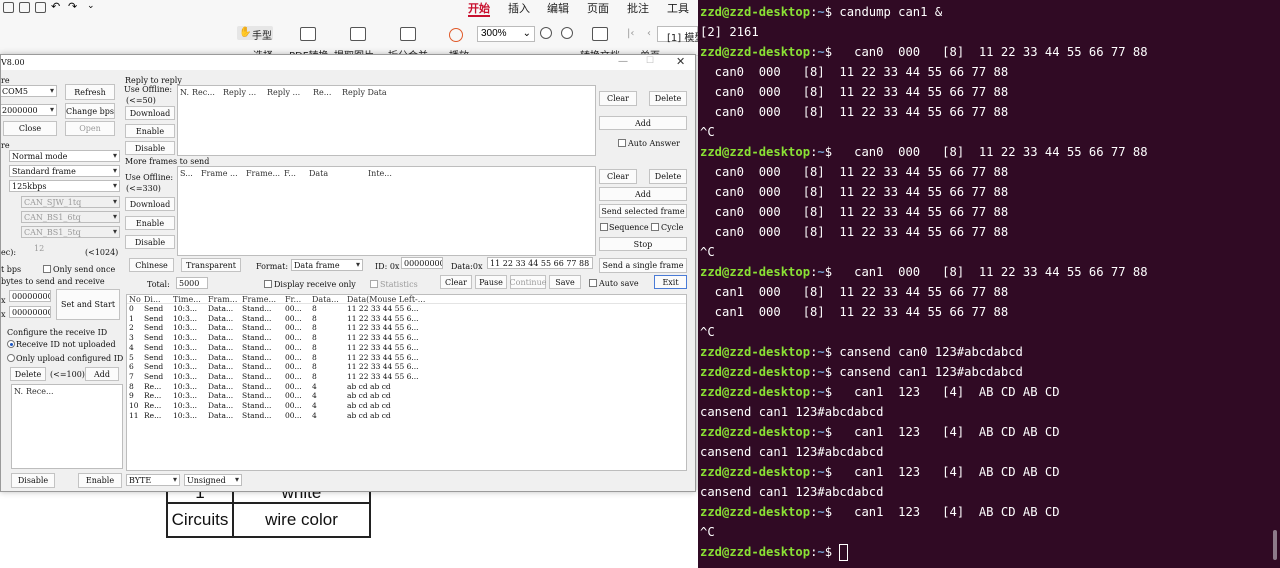 The width and height of the screenshot is (1280, 568). I want to click on frames-delete-button: Delete, so click(668, 176).